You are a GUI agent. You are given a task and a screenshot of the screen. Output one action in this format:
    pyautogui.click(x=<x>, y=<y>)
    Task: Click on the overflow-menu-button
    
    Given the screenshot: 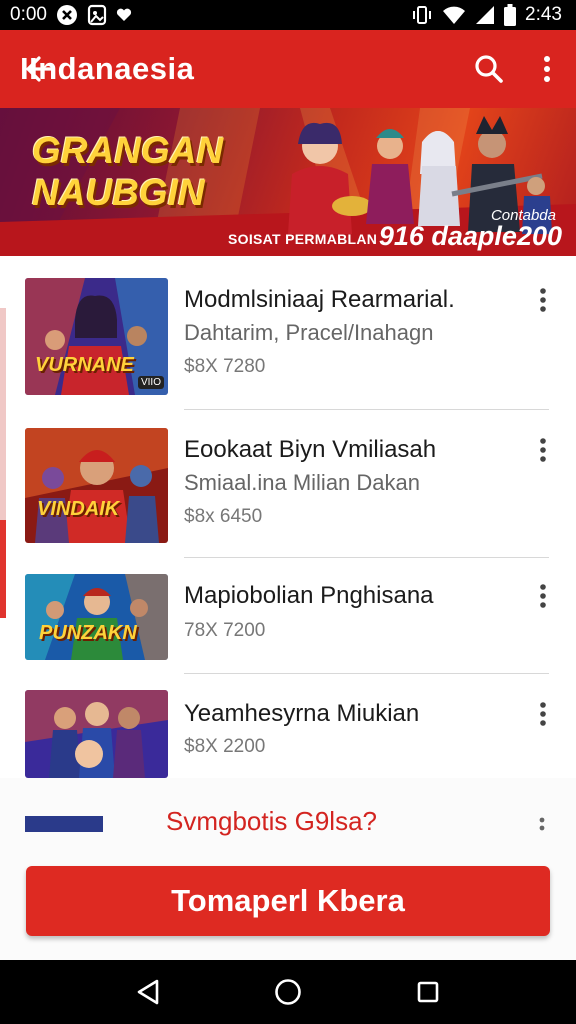 What is the action you would take?
    pyautogui.click(x=547, y=69)
    